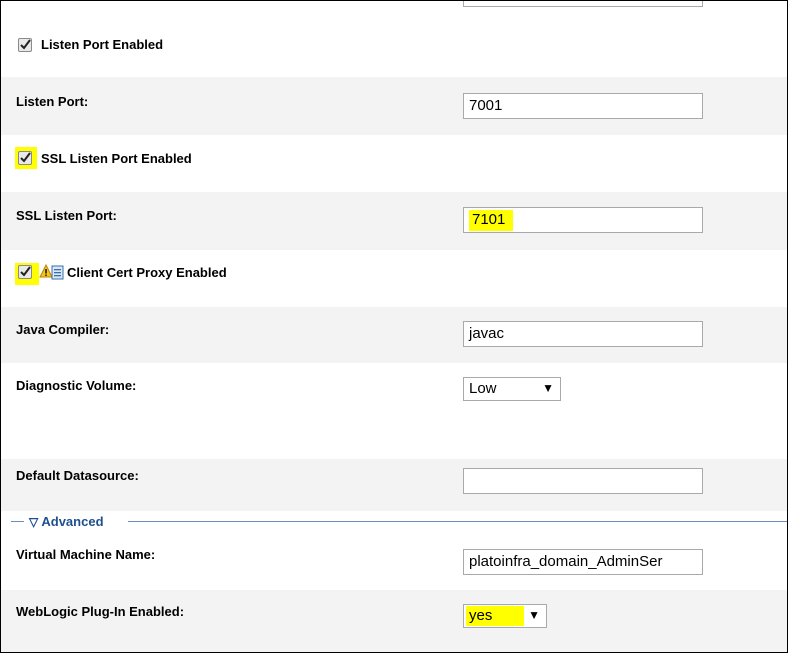 Image resolution: width=788 pixels, height=653 pixels. Describe the element at coordinates (56, 273) in the screenshot. I see `restart-required-icon` at that location.